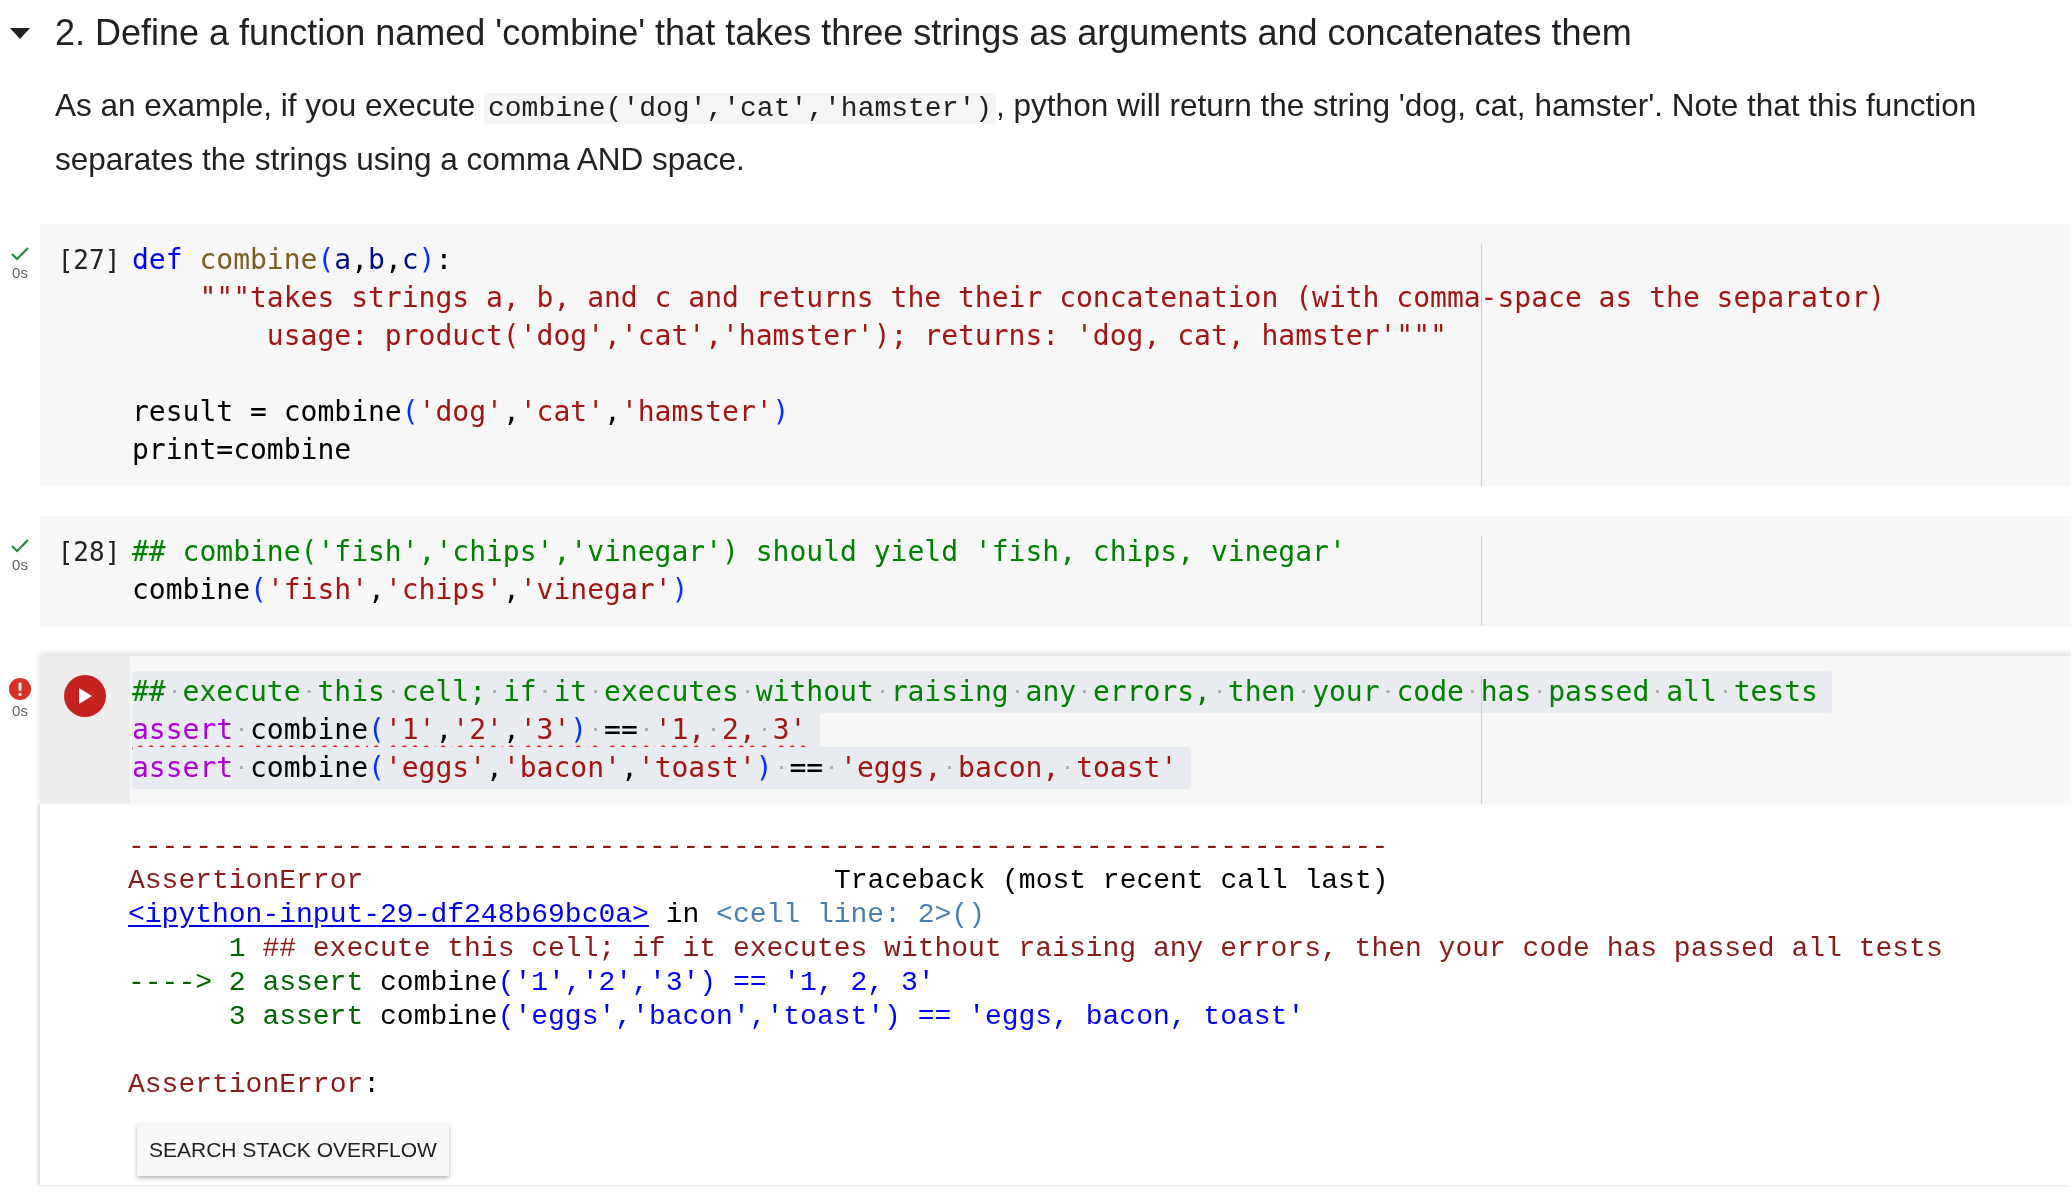  I want to click on line-number: 3, so click(237, 1017).